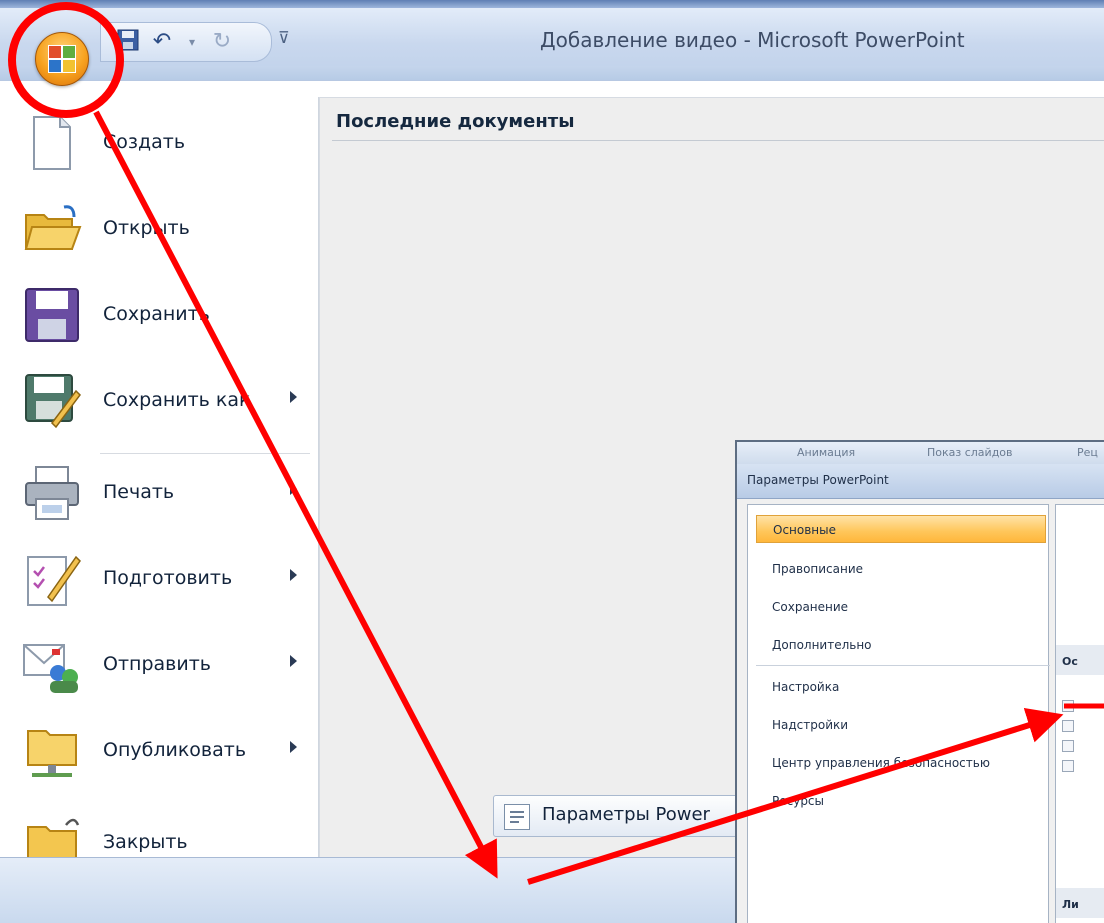  I want to click on new-document-icon, so click(52, 143).